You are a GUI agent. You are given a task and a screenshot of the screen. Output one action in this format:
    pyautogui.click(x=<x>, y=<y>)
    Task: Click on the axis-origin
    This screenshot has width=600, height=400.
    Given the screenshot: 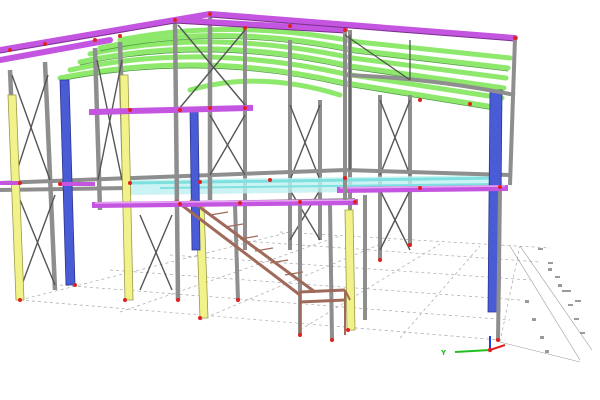 What is the action you would take?
    pyautogui.click(x=490, y=350)
    